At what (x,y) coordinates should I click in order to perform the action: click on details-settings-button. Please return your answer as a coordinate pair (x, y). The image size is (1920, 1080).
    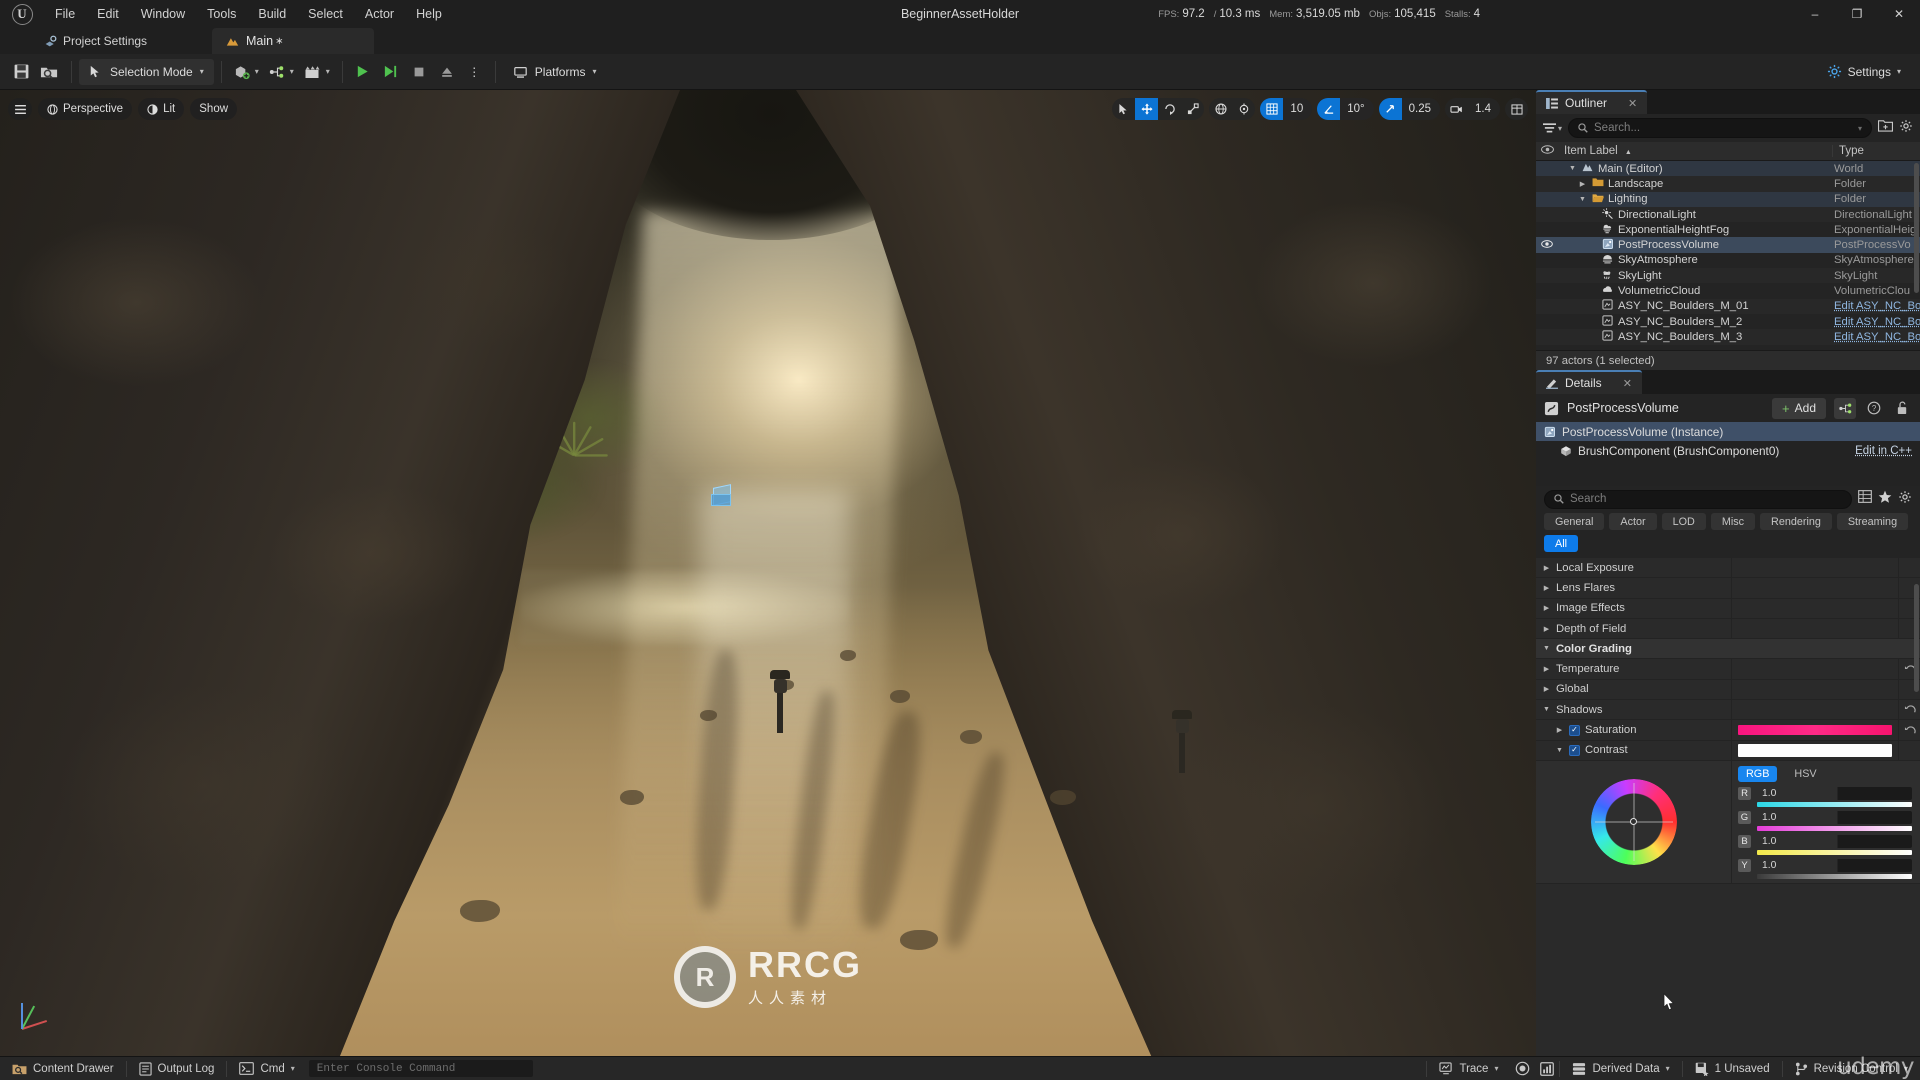
    Looking at the image, I should click on (1905, 499).